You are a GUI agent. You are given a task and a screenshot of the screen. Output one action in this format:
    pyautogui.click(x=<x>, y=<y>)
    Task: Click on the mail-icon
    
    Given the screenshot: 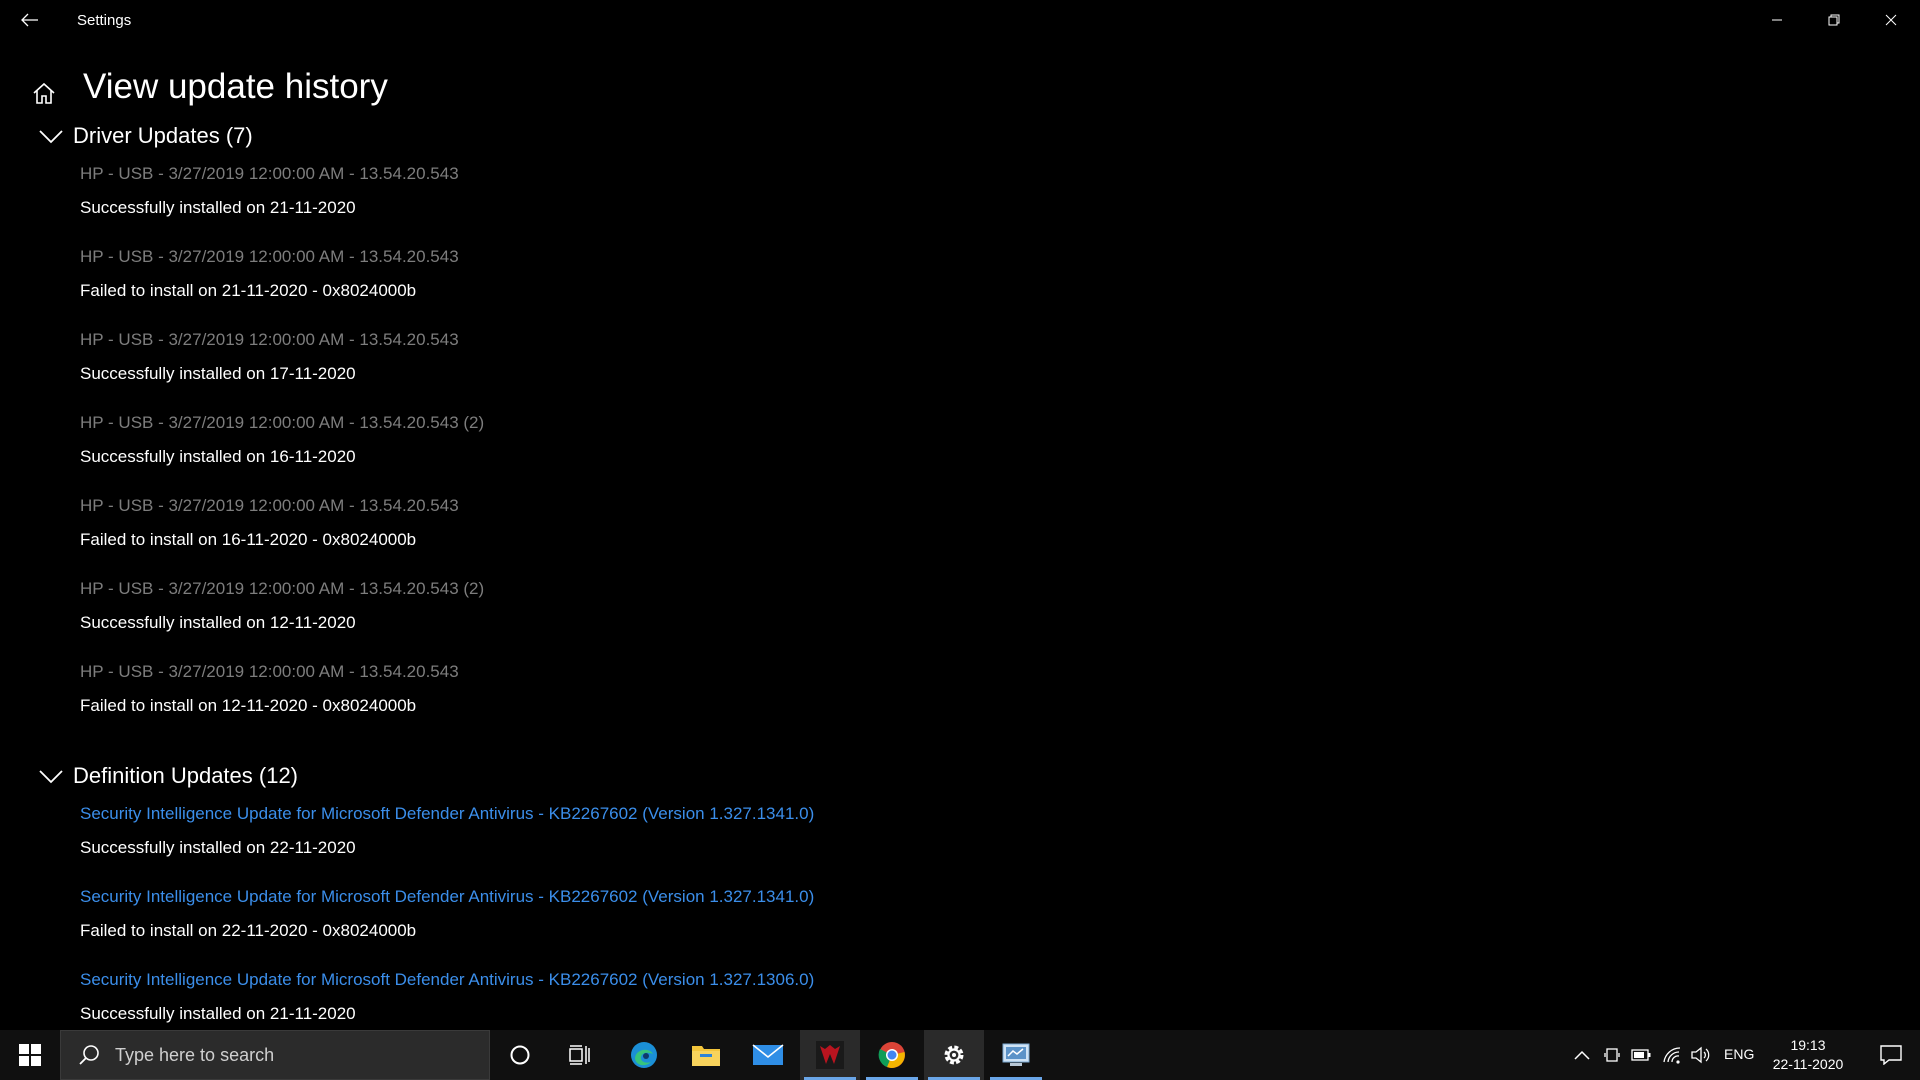 What is the action you would take?
    pyautogui.click(x=768, y=1054)
    